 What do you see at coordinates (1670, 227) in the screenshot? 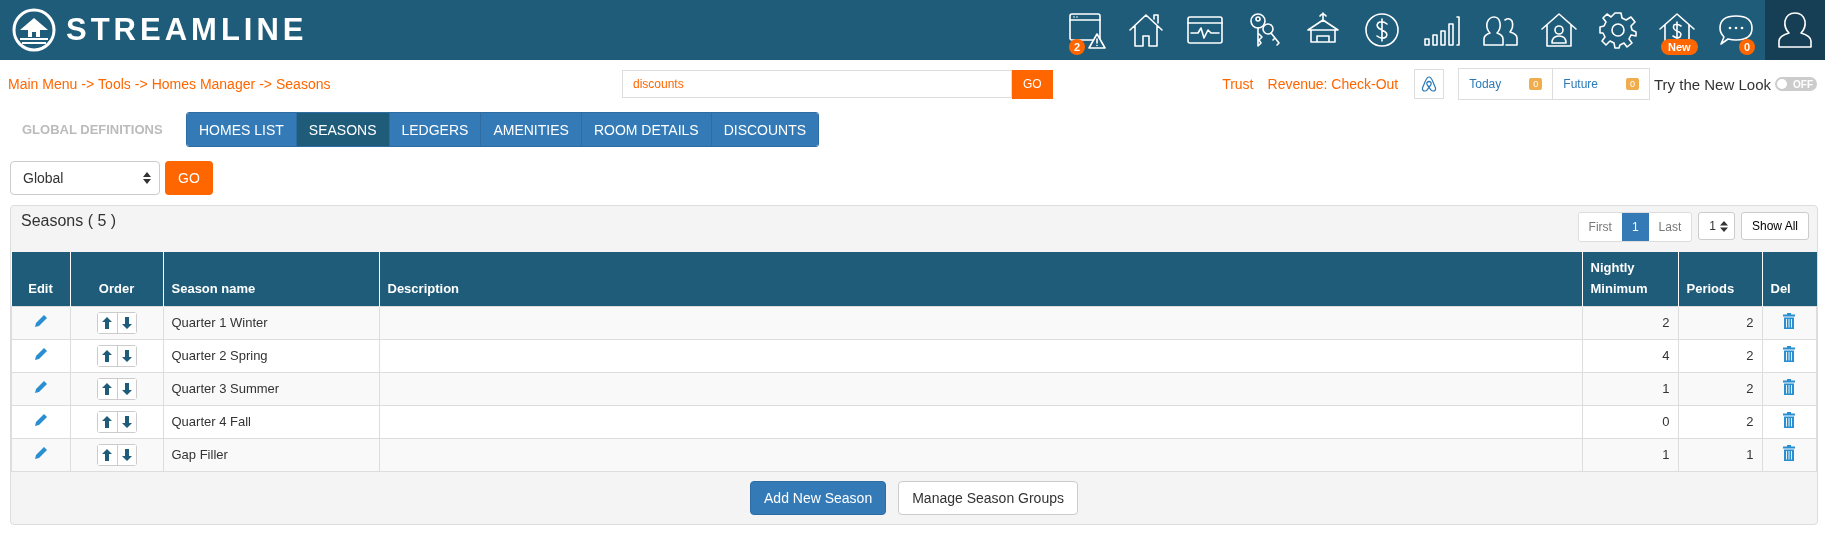
I see `page-button: Last` at bounding box center [1670, 227].